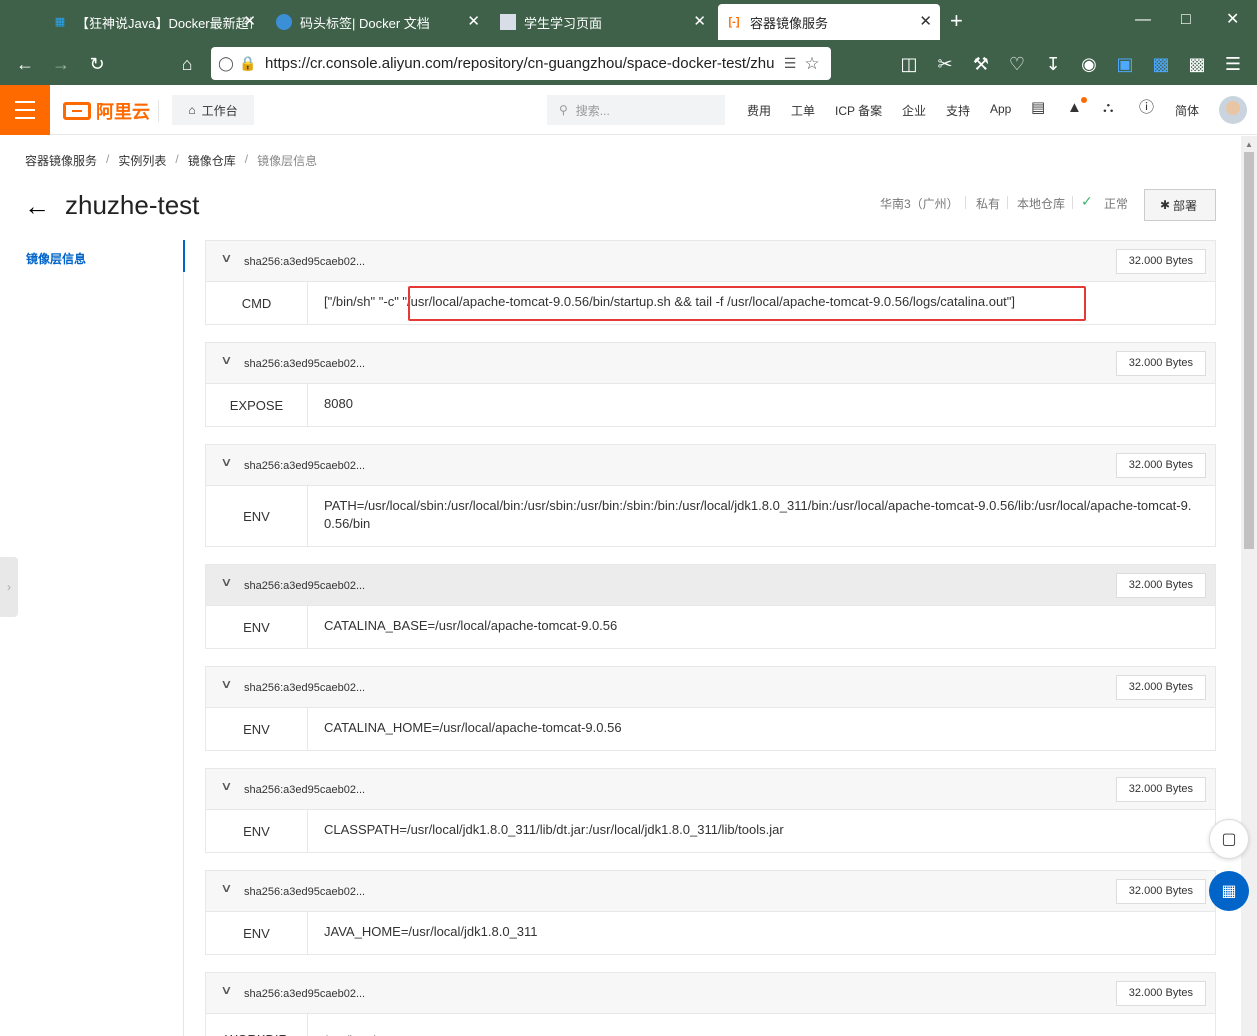  Describe the element at coordinates (803, 110) in the screenshot. I see `nav-ticket: 工单` at that location.